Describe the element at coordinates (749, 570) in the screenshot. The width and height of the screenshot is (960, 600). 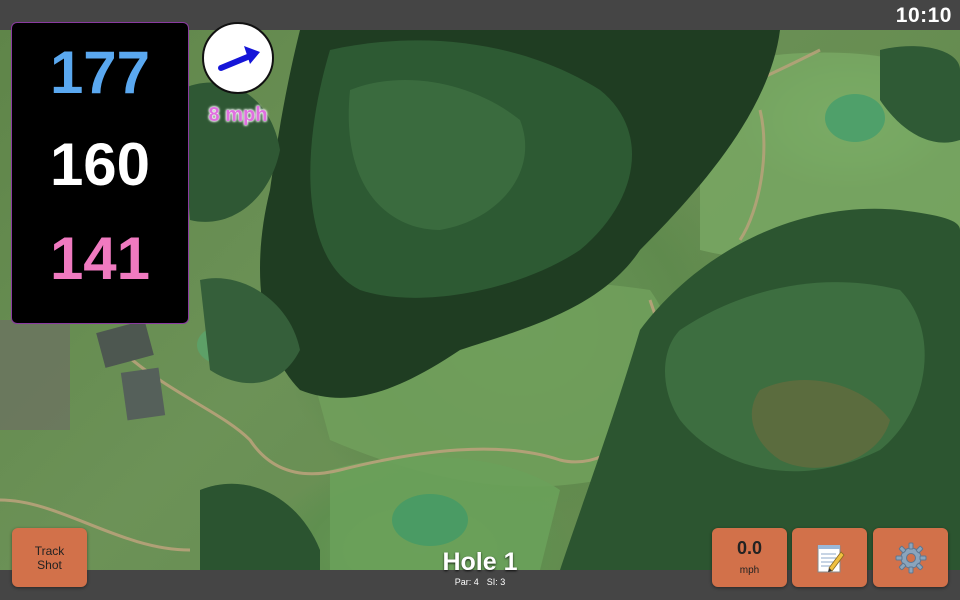
I see `speed-unit: mph` at that location.